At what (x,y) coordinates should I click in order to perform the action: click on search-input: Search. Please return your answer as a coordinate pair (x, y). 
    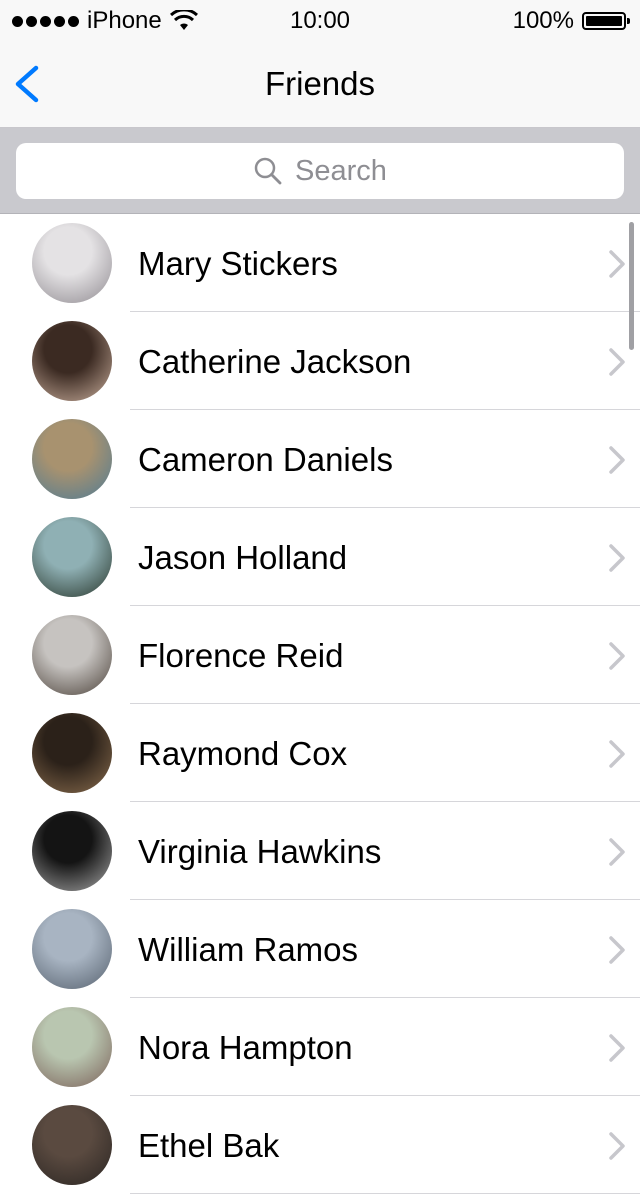
    Looking at the image, I should click on (320, 171).